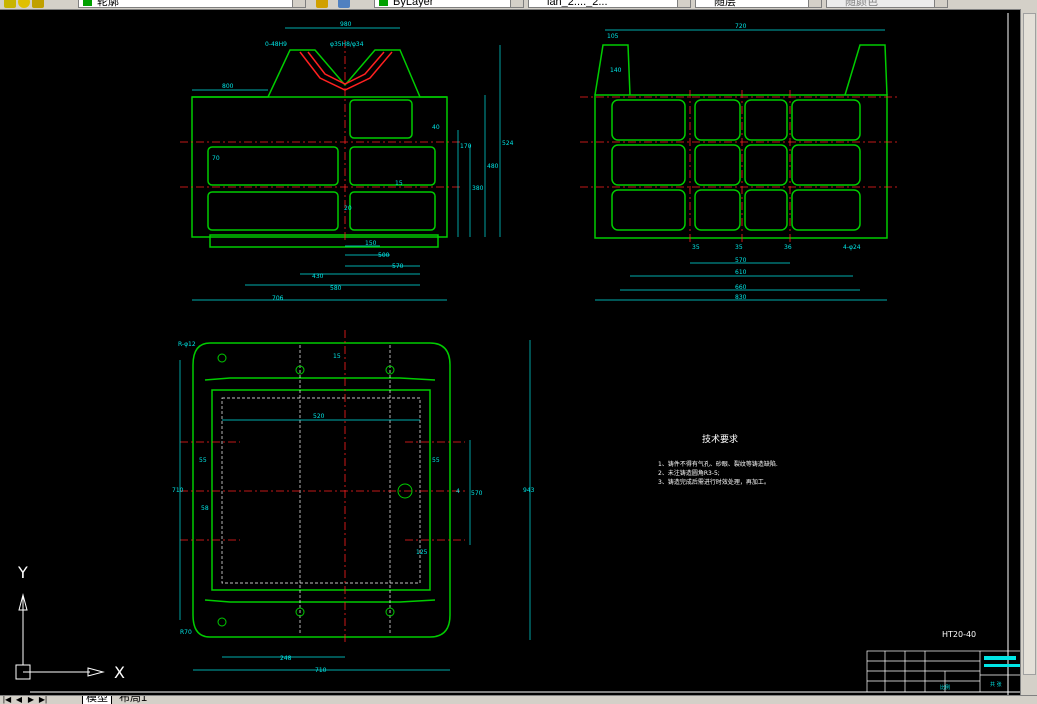 This screenshot has width=1037, height=704. I want to click on dim-text: 660, so click(741, 287).